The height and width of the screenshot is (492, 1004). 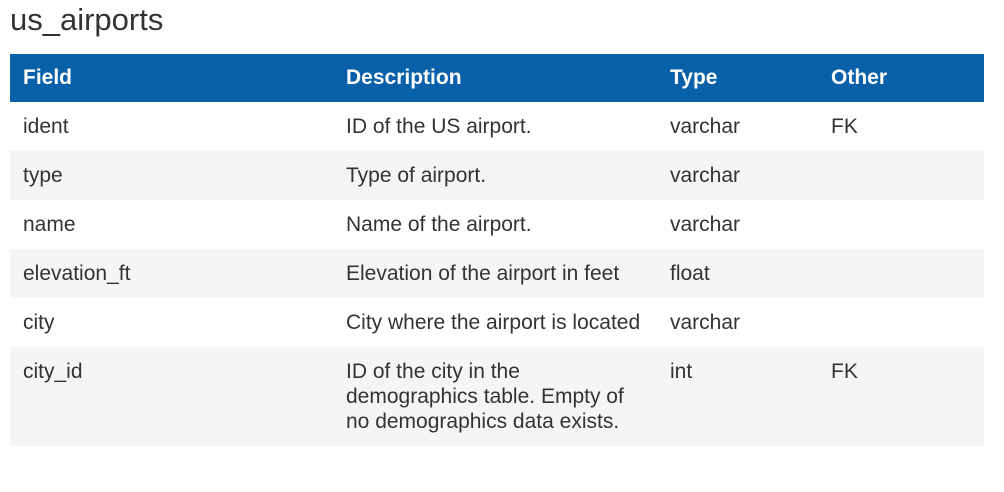 What do you see at coordinates (48, 77) in the screenshot?
I see `header-field: Field` at bounding box center [48, 77].